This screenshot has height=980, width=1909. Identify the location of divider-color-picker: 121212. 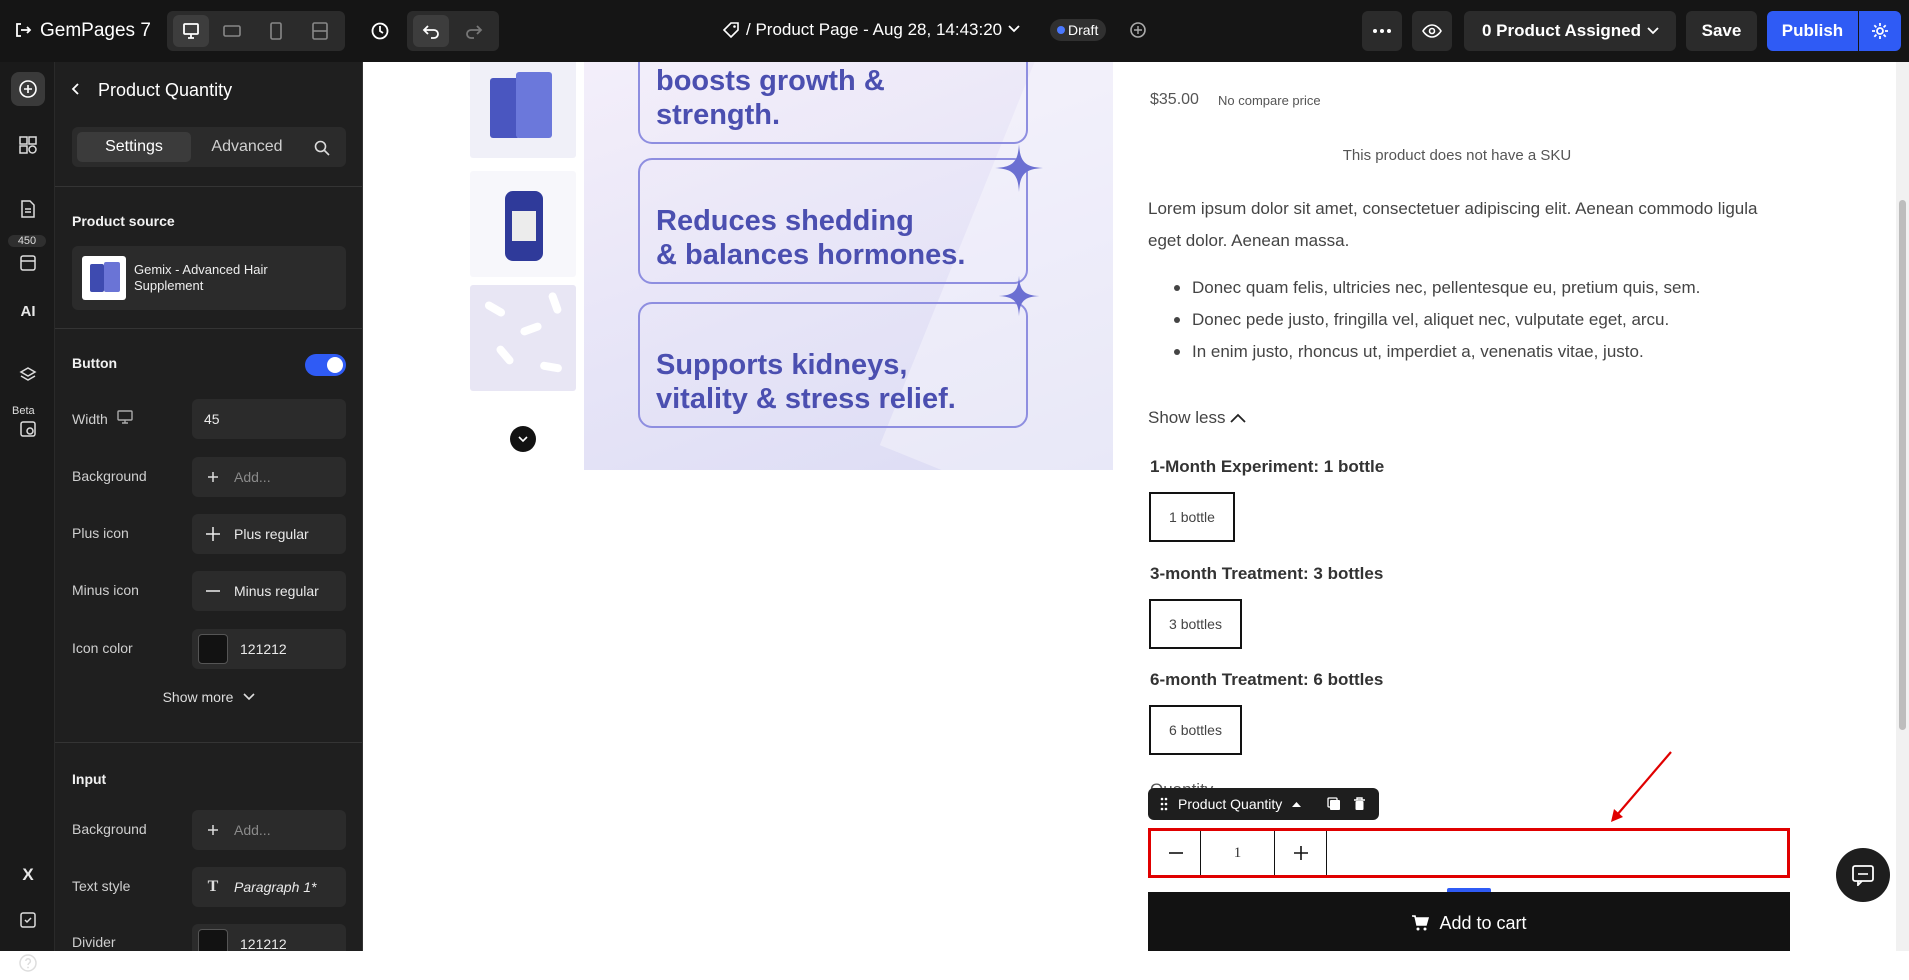
(269, 937).